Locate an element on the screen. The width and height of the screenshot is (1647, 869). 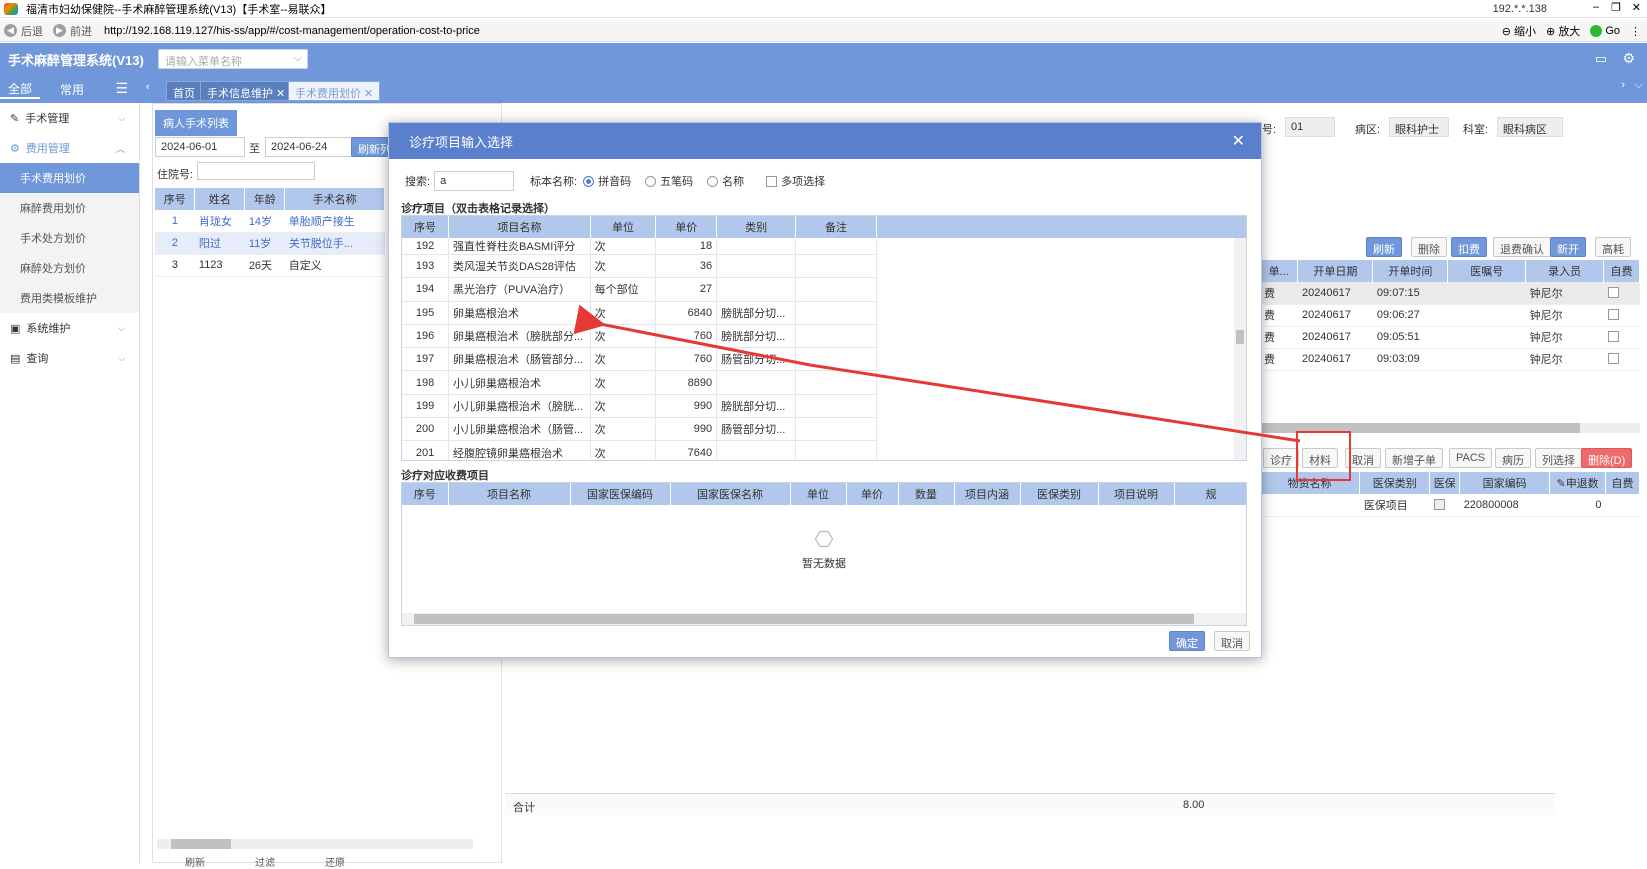
more-icon: ⋮ is located at coordinates (1635, 31).